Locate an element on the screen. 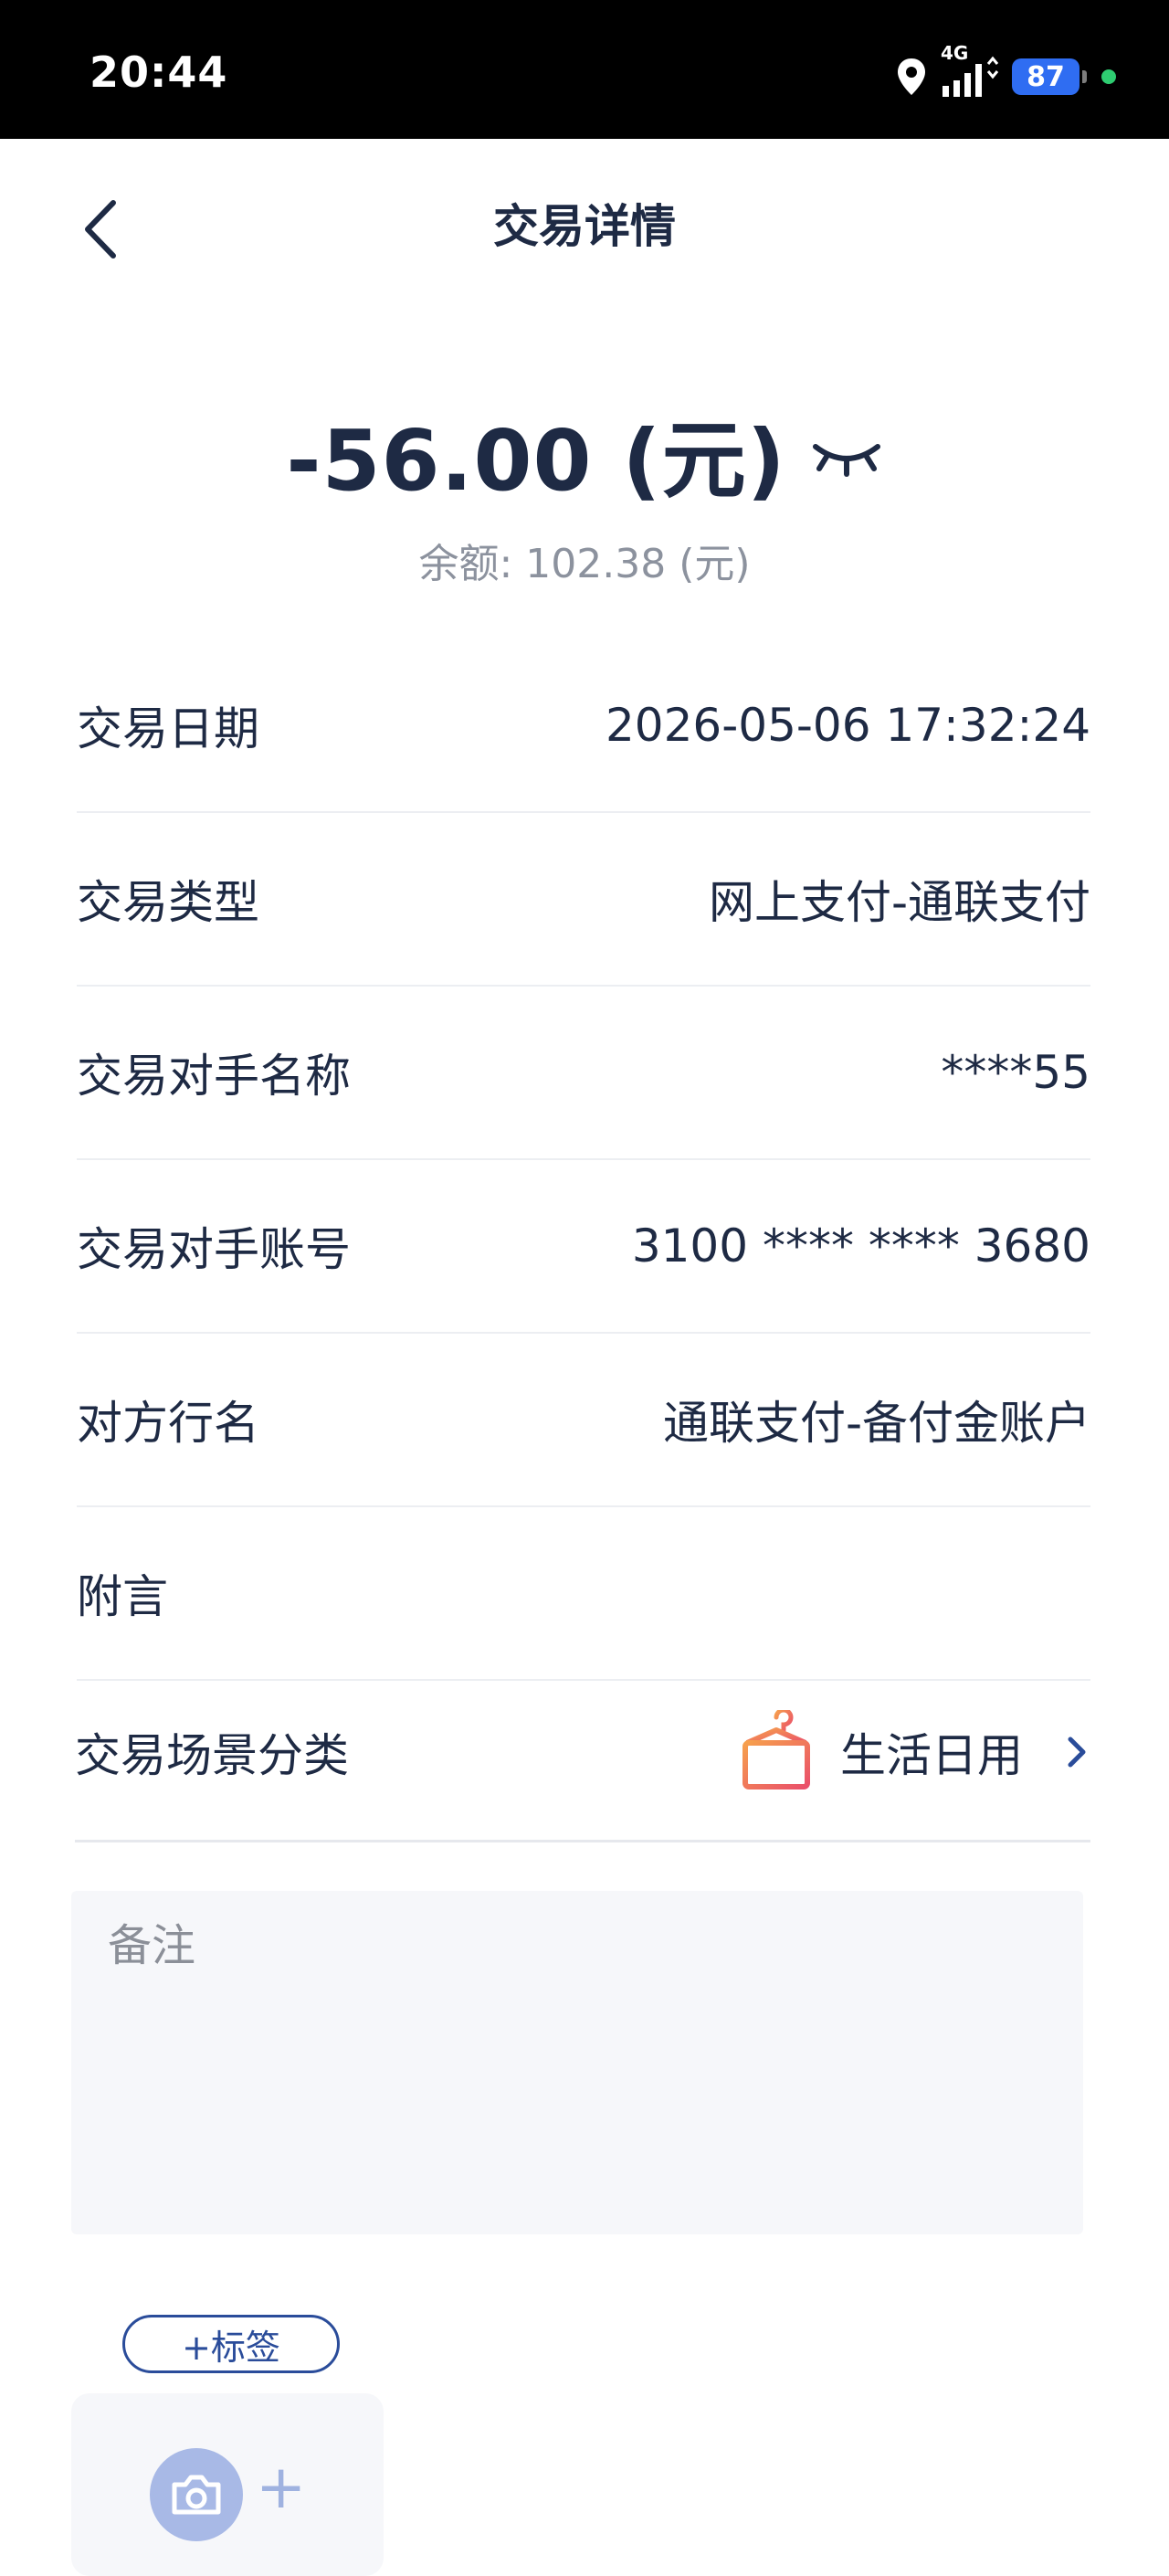  status-time: 20:44 is located at coordinates (159, 72).